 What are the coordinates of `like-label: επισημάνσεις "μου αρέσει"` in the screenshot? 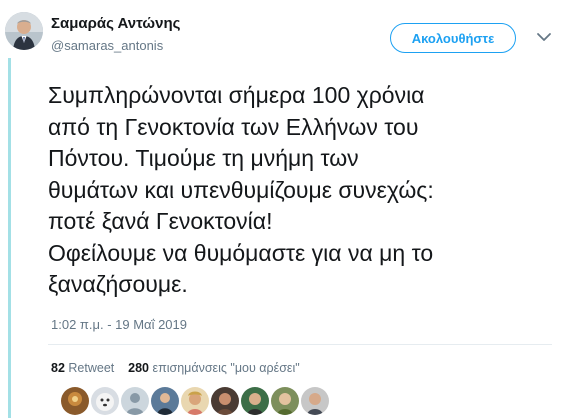 It's located at (226, 368).